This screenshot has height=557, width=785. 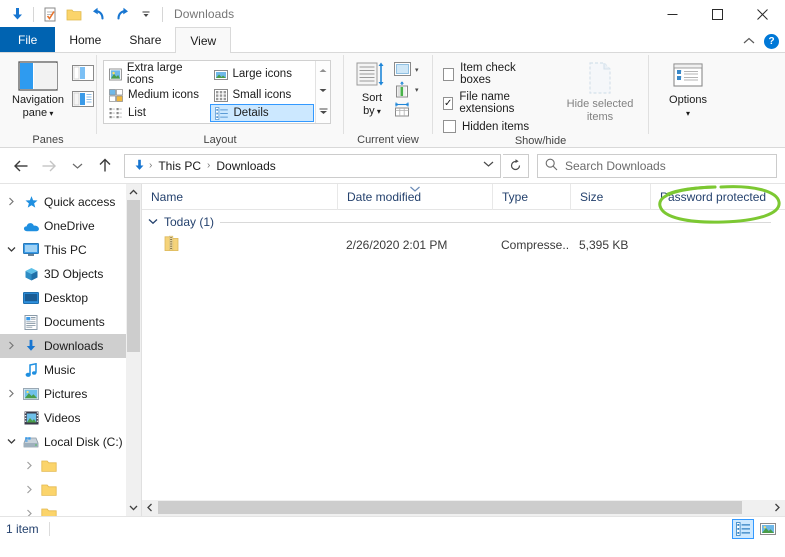 I want to click on details-pane-button, so click(x=82, y=100).